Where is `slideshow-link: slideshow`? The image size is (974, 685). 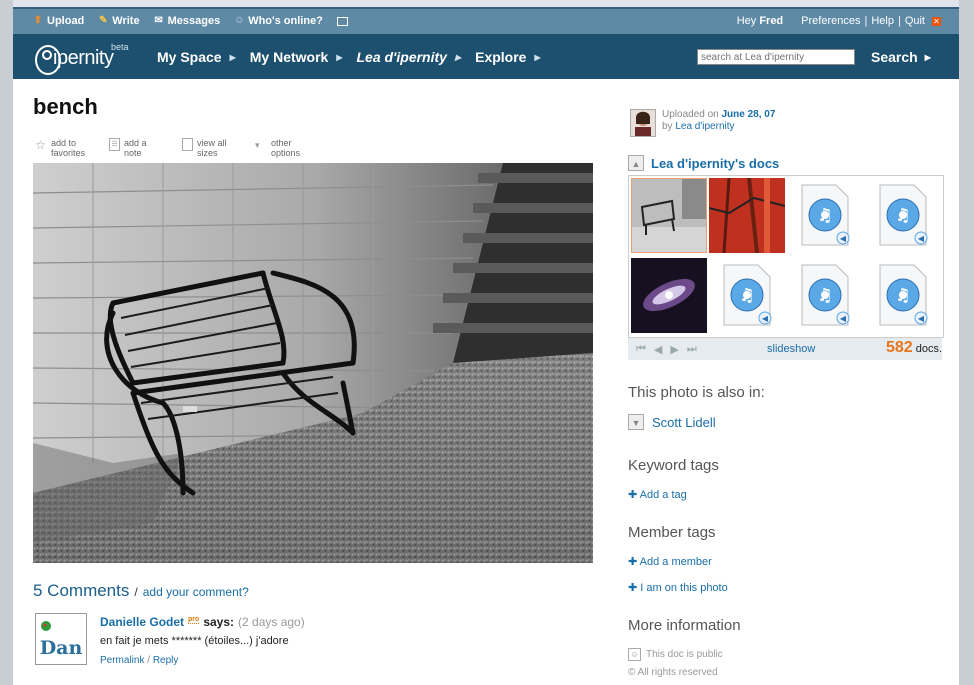
slideshow-link: slideshow is located at coordinates (791, 349).